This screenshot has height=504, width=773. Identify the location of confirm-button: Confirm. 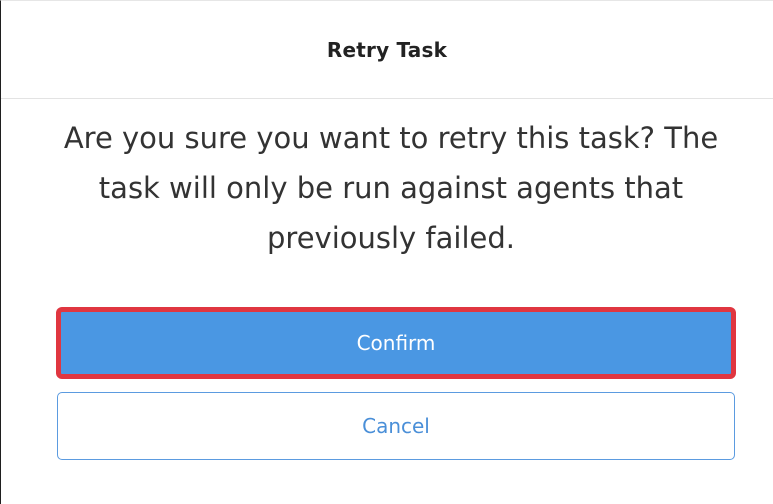
(396, 343).